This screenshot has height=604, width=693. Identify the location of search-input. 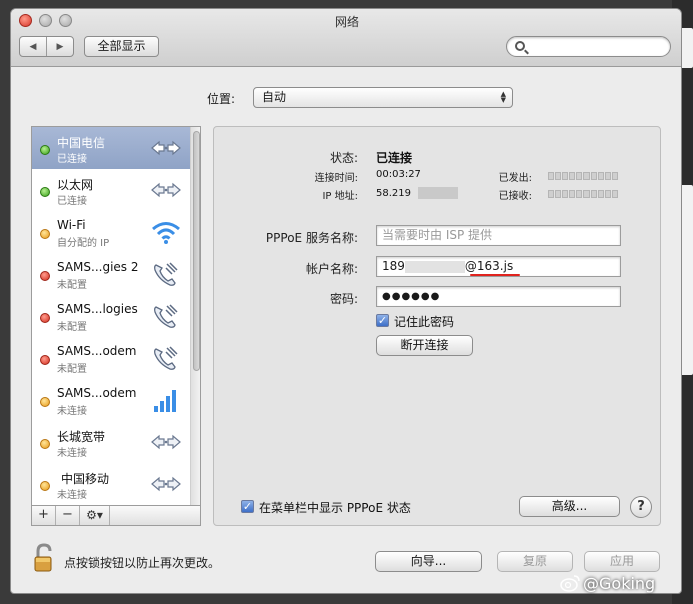
(596, 46).